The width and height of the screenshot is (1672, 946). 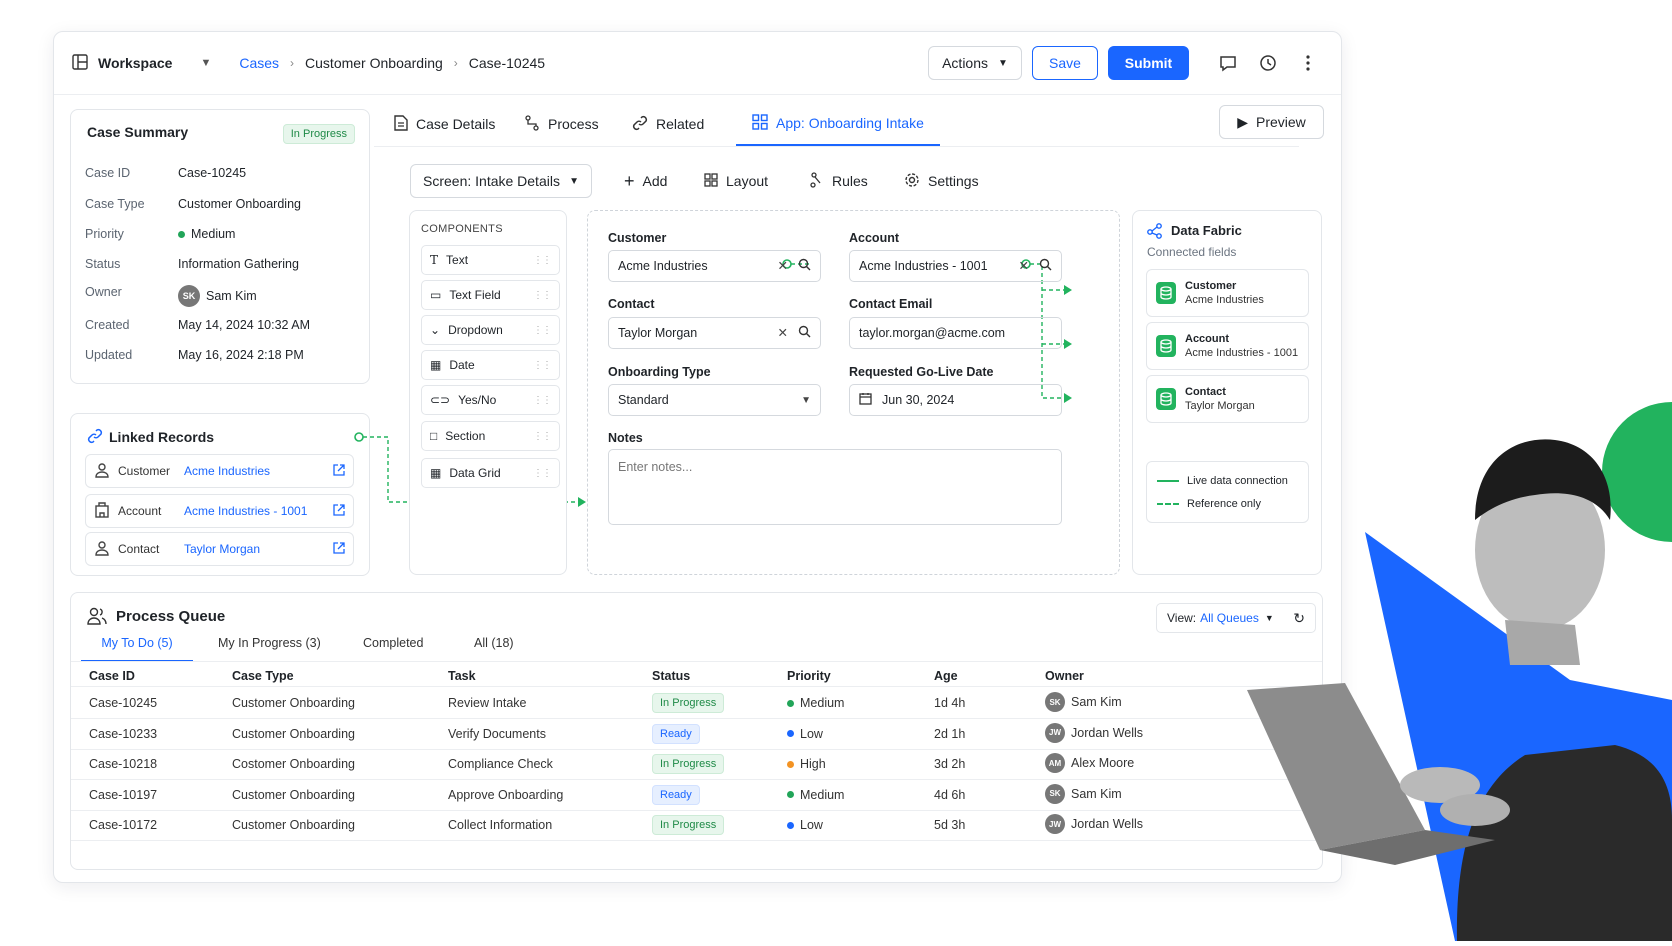 I want to click on contact-email-field: taylor.morgan@acme.com, so click(x=955, y=333).